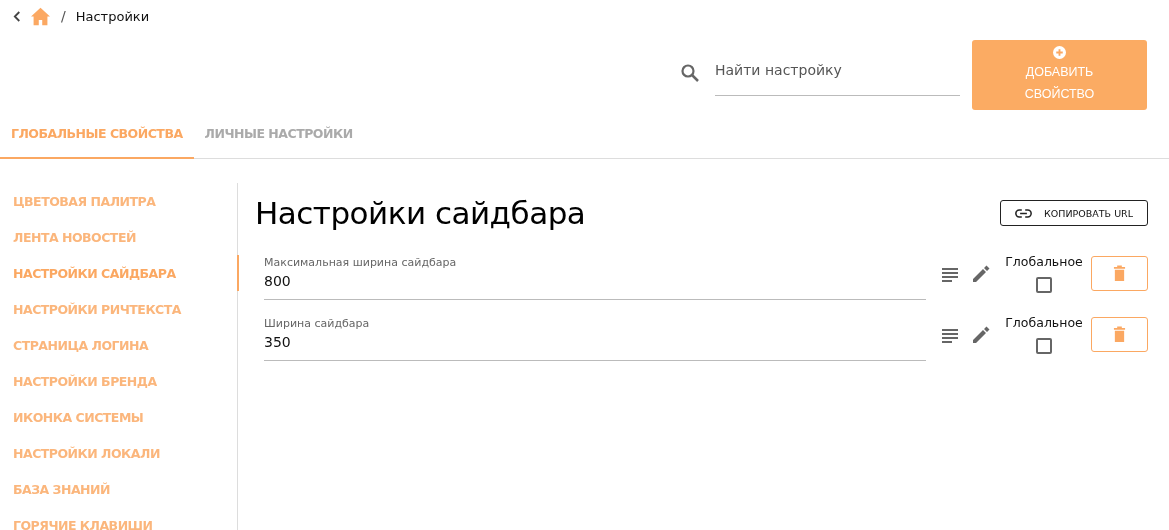  I want to click on sidebar-item: БАЗА ЗНАНИЙ, so click(119, 489).